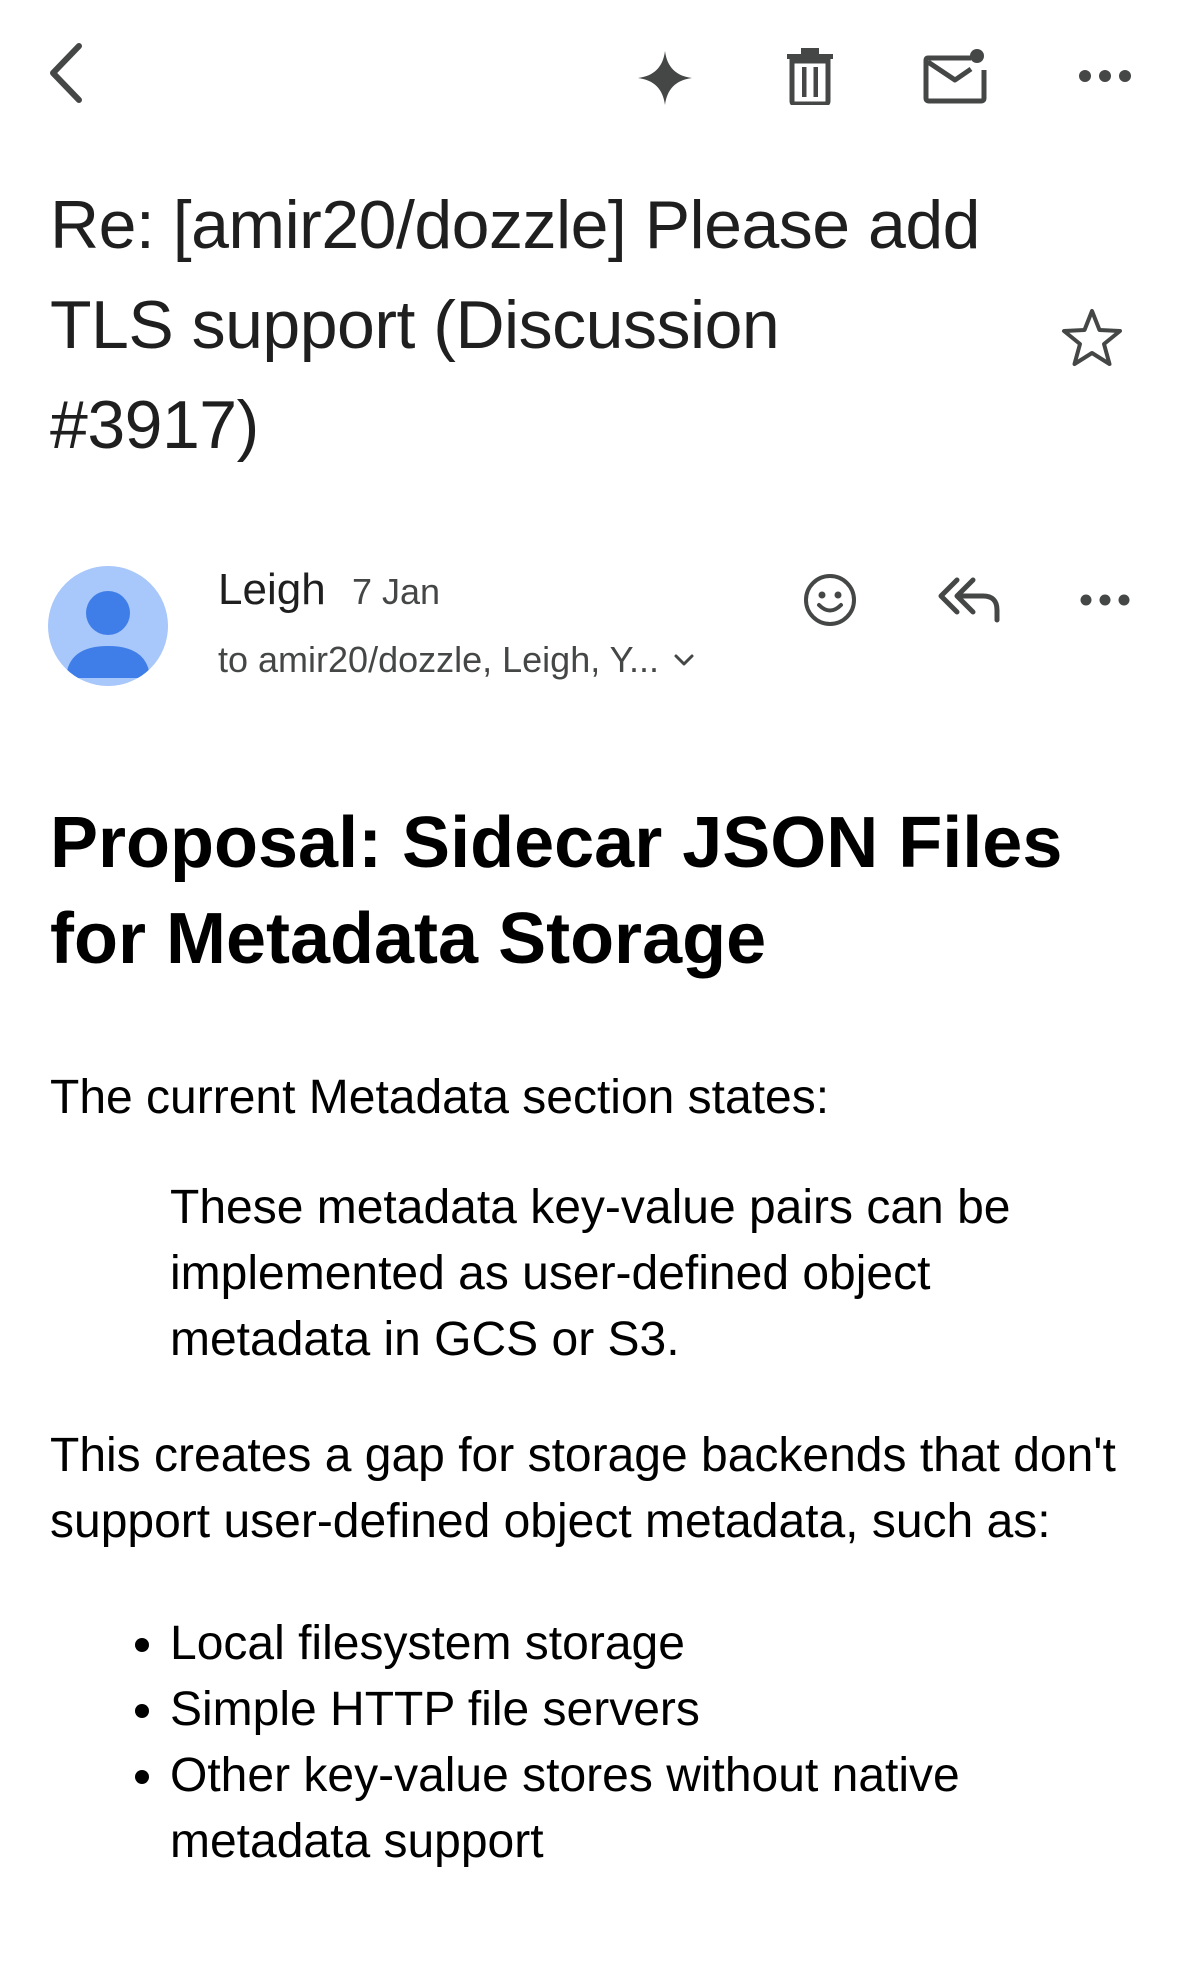 The image size is (1179, 1976). I want to click on emoji-icon, so click(830, 602).